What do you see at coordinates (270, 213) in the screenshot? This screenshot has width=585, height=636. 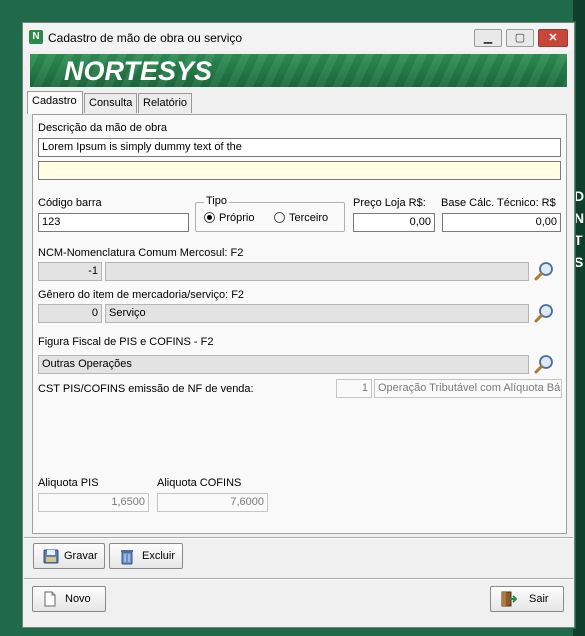 I see `tipo-group: Tipo Próprio Terceiro` at bounding box center [270, 213].